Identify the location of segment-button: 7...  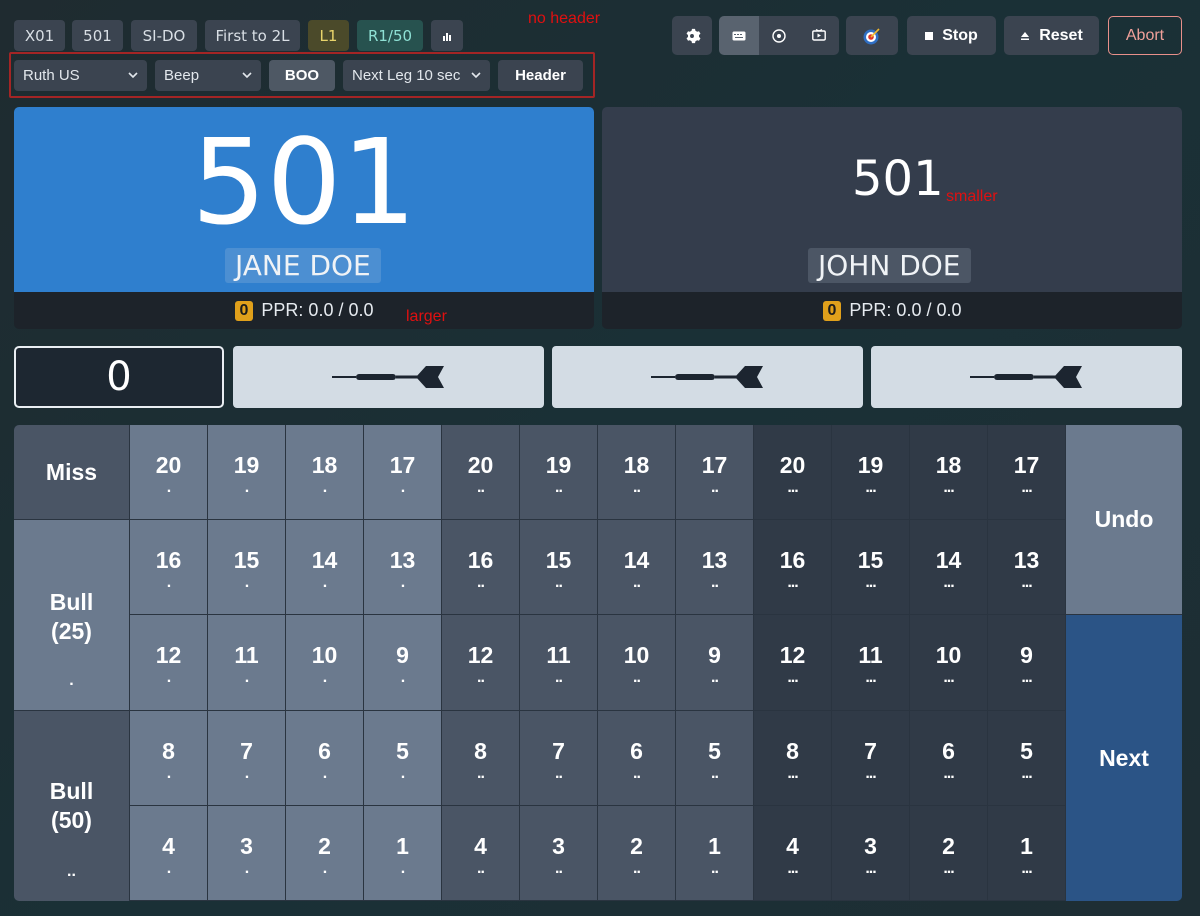
(559, 758).